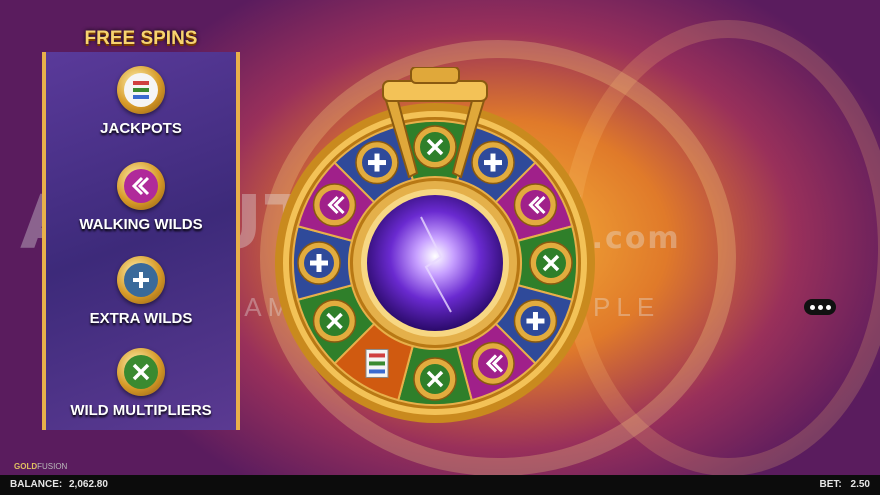 Image resolution: width=880 pixels, height=495 pixels. I want to click on menu-button, so click(820, 307).